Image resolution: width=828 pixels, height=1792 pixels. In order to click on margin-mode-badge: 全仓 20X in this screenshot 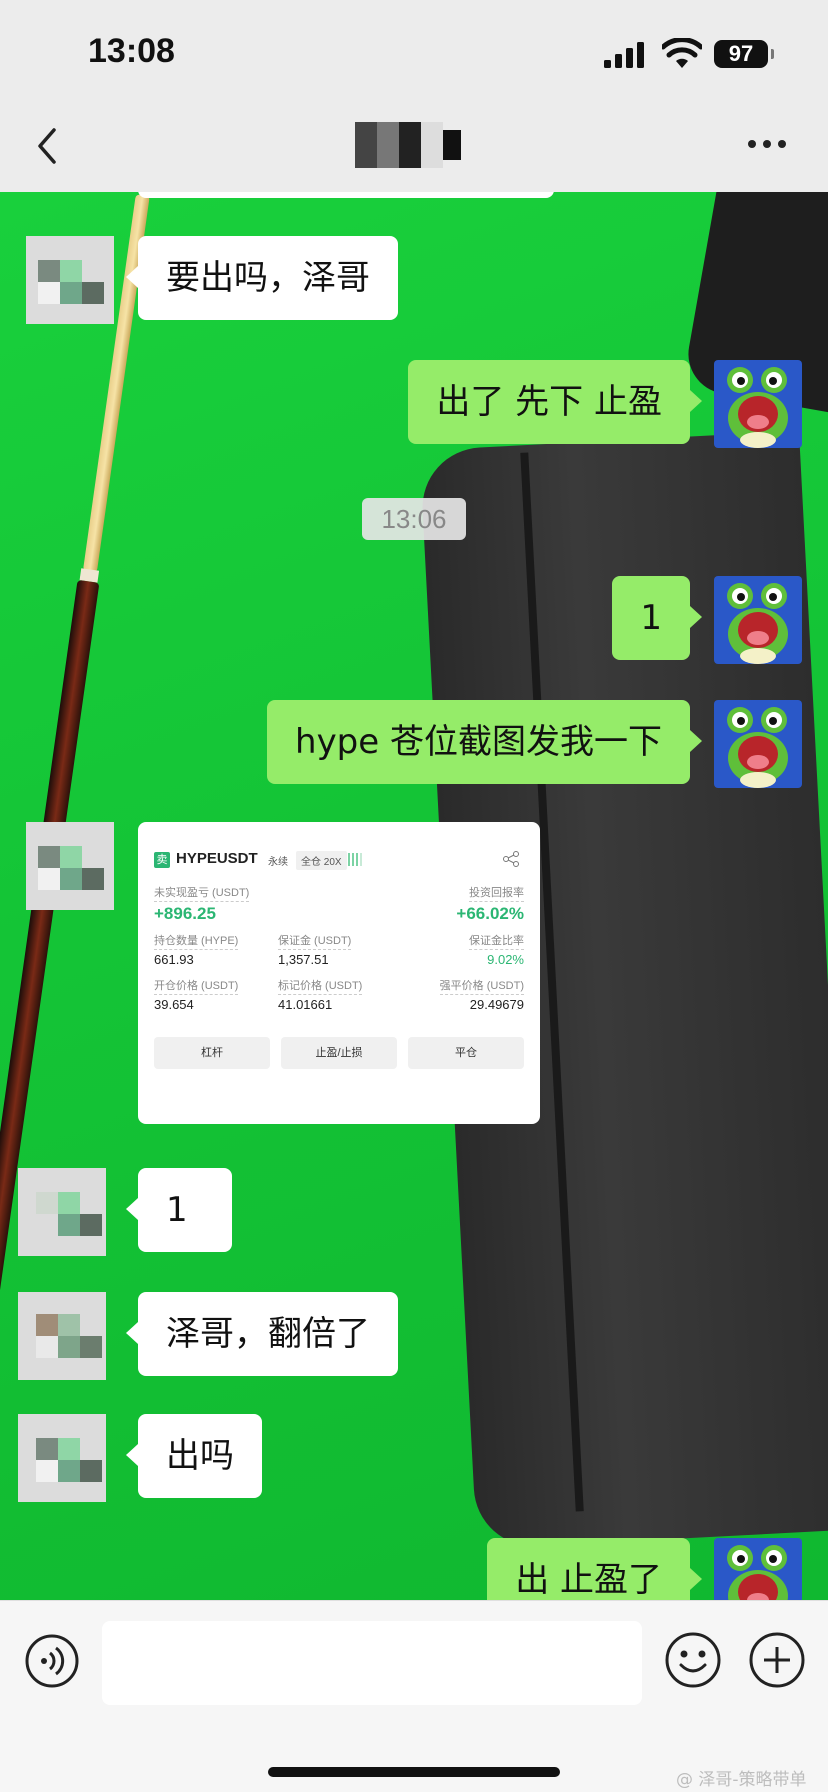, I will do `click(321, 860)`.